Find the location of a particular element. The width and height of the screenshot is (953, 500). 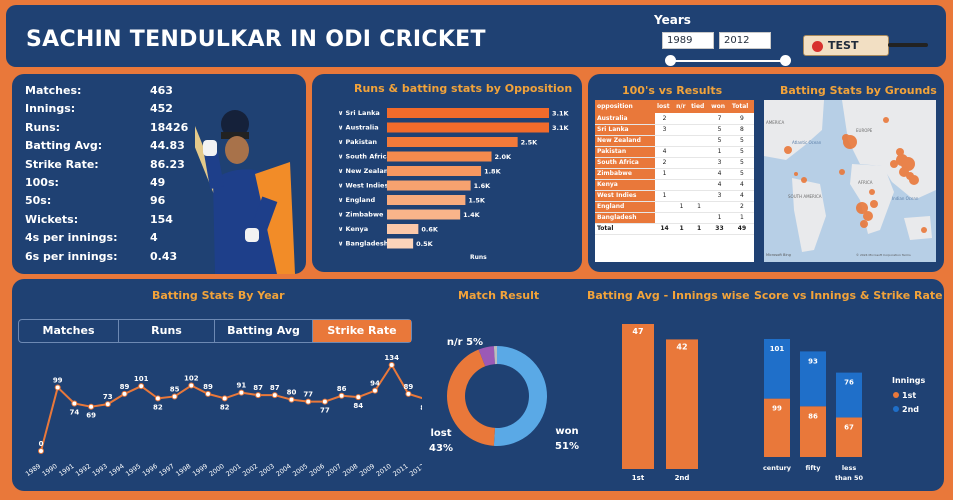

year-tick-label: 2000 is located at coordinates (217, 470).